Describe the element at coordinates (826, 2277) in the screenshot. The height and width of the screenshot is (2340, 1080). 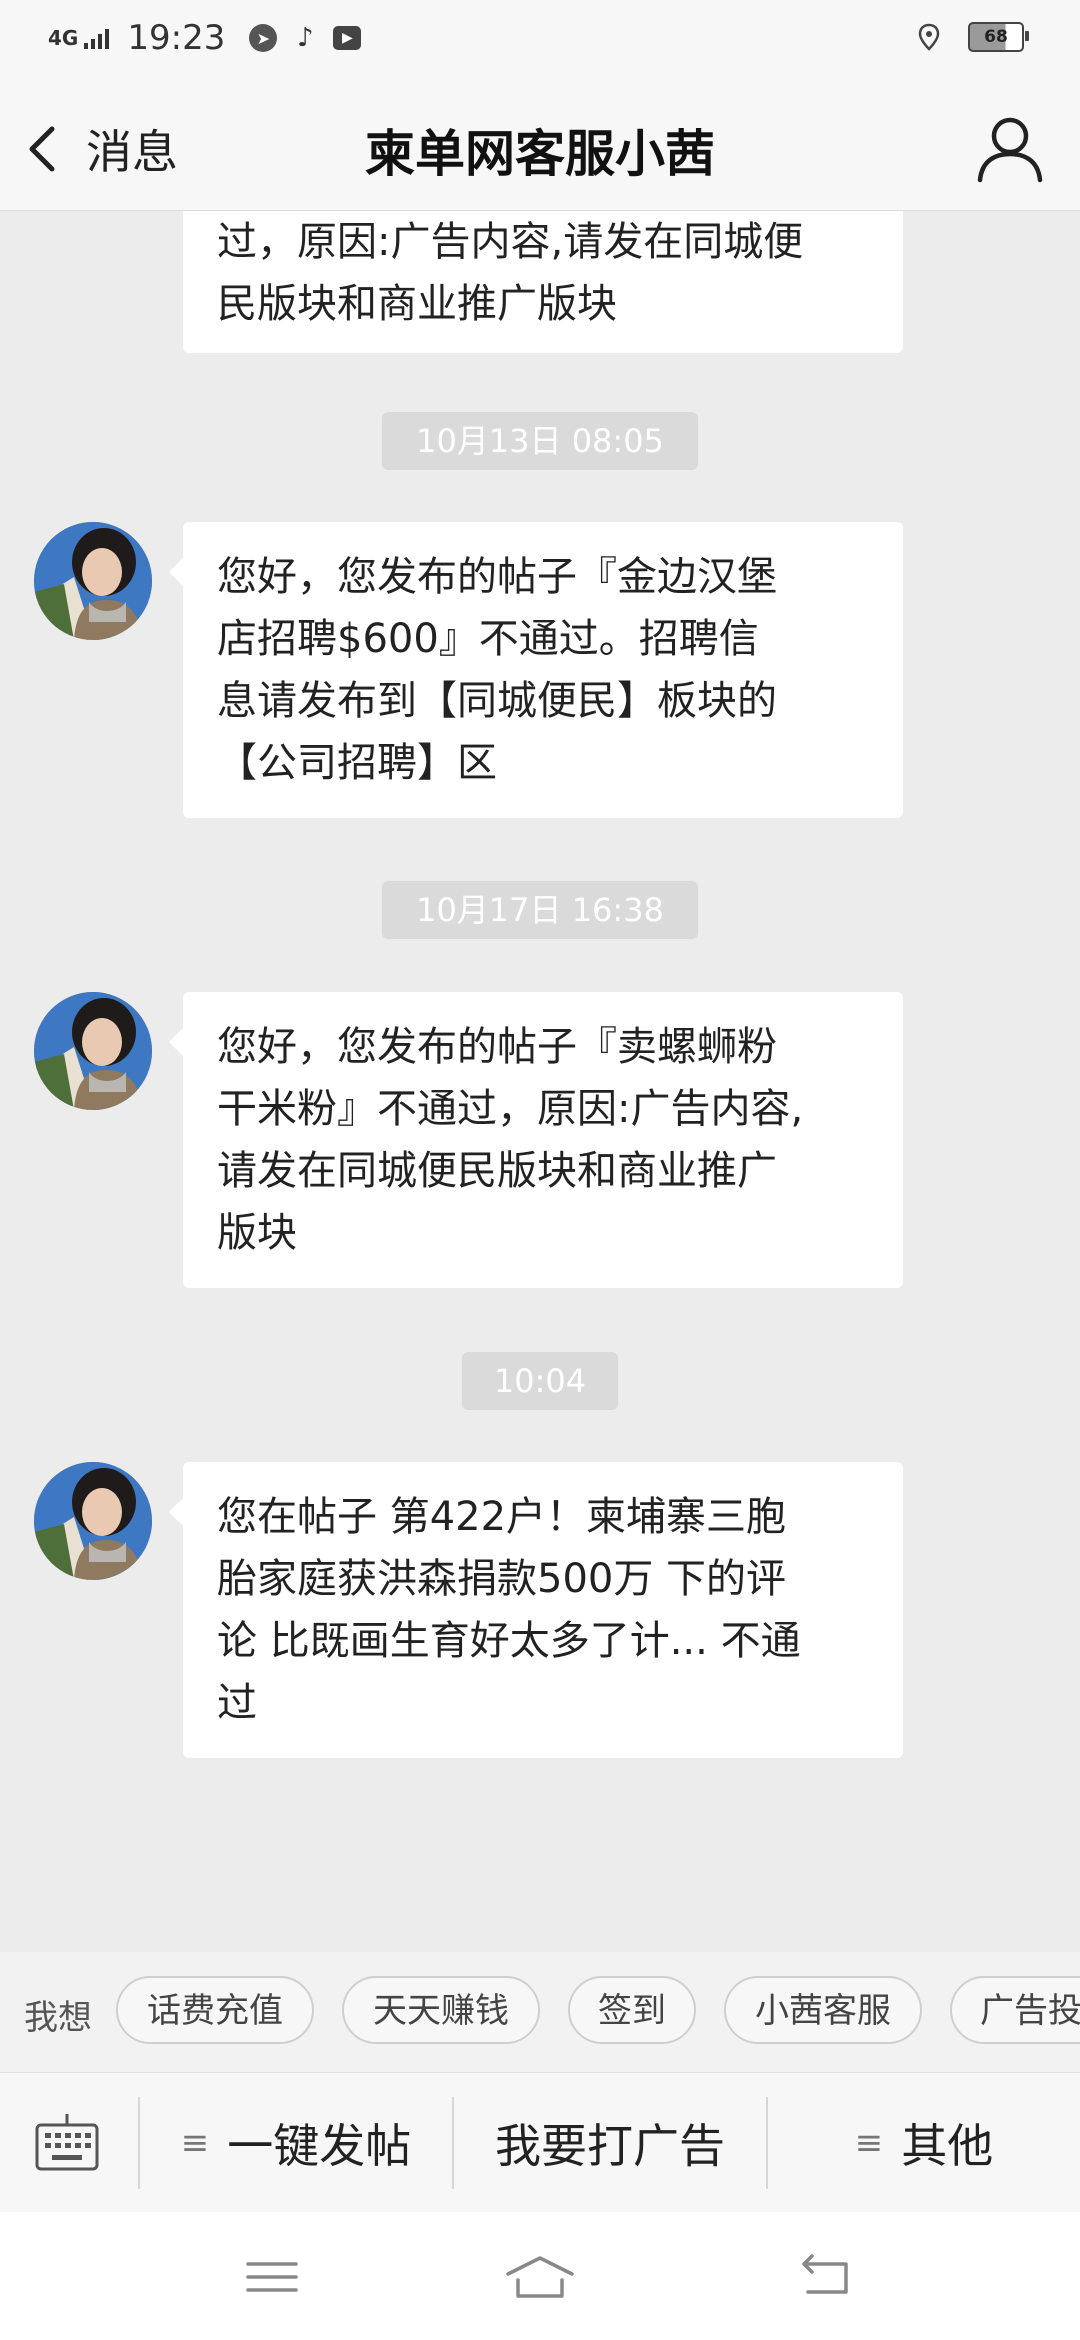
I see `return-icon` at that location.